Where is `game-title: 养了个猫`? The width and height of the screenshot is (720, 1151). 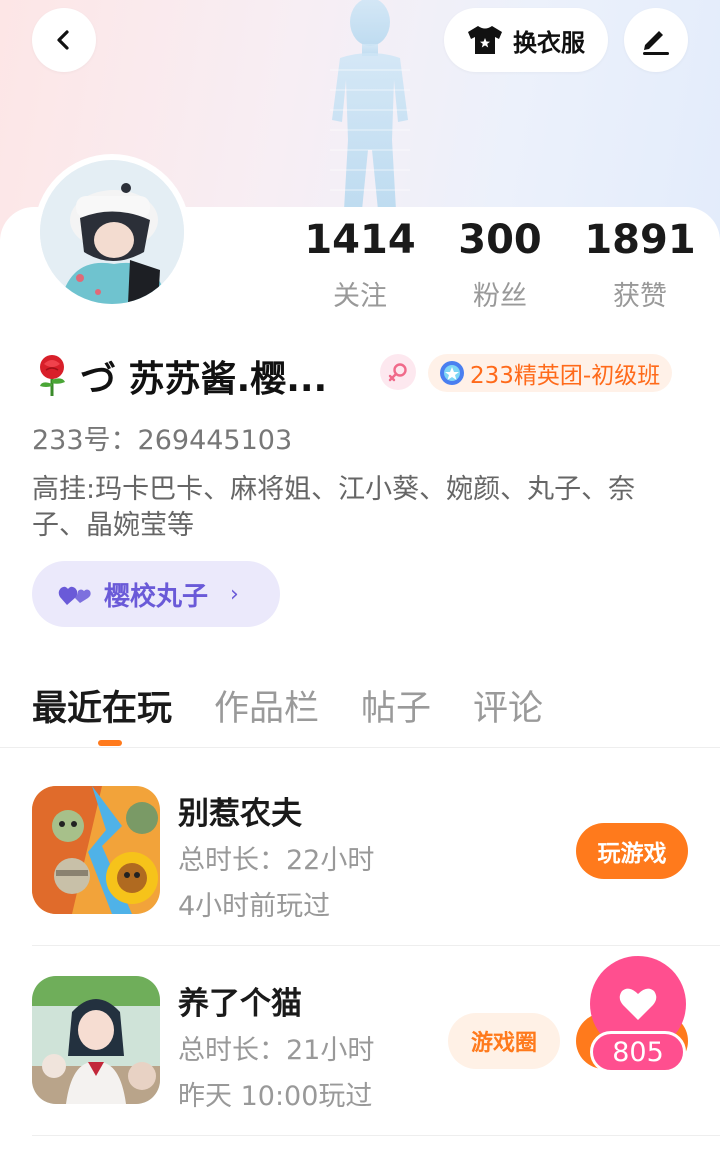
game-title: 养了个猫 is located at coordinates (240, 1004).